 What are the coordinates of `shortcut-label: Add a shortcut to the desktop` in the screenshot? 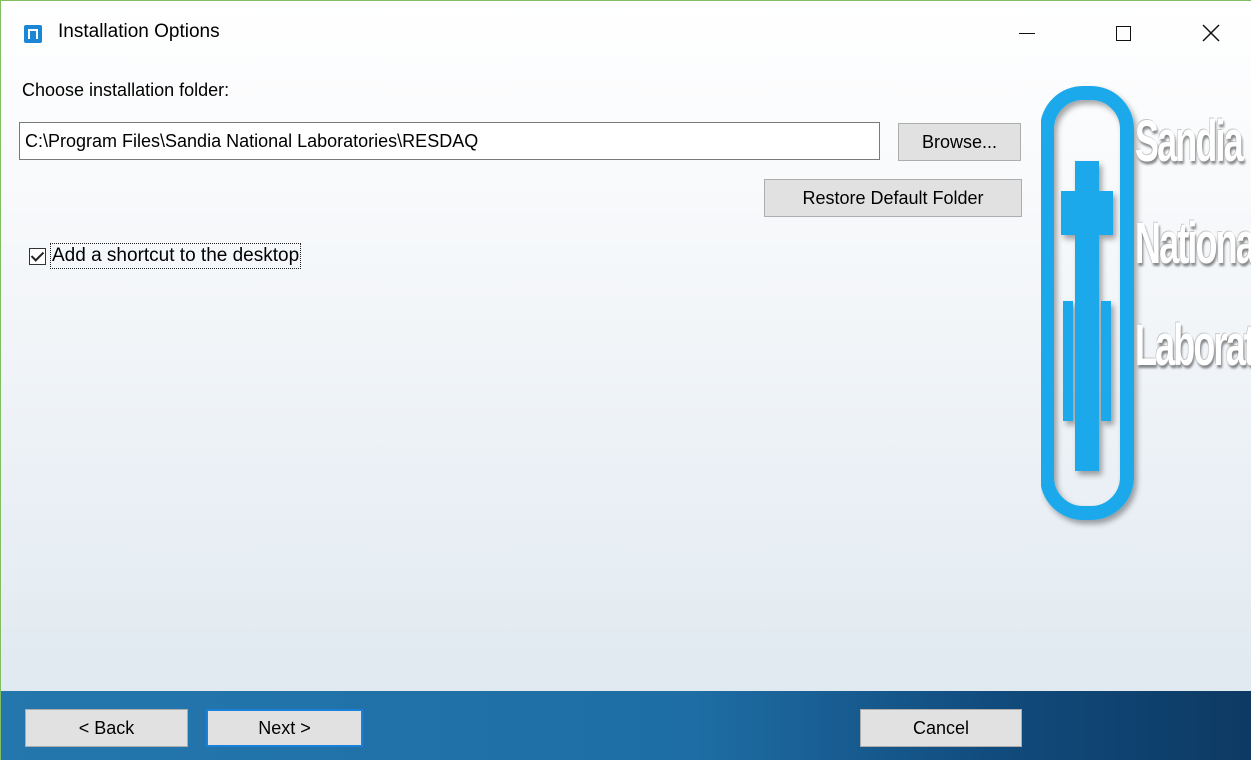 It's located at (176, 256).